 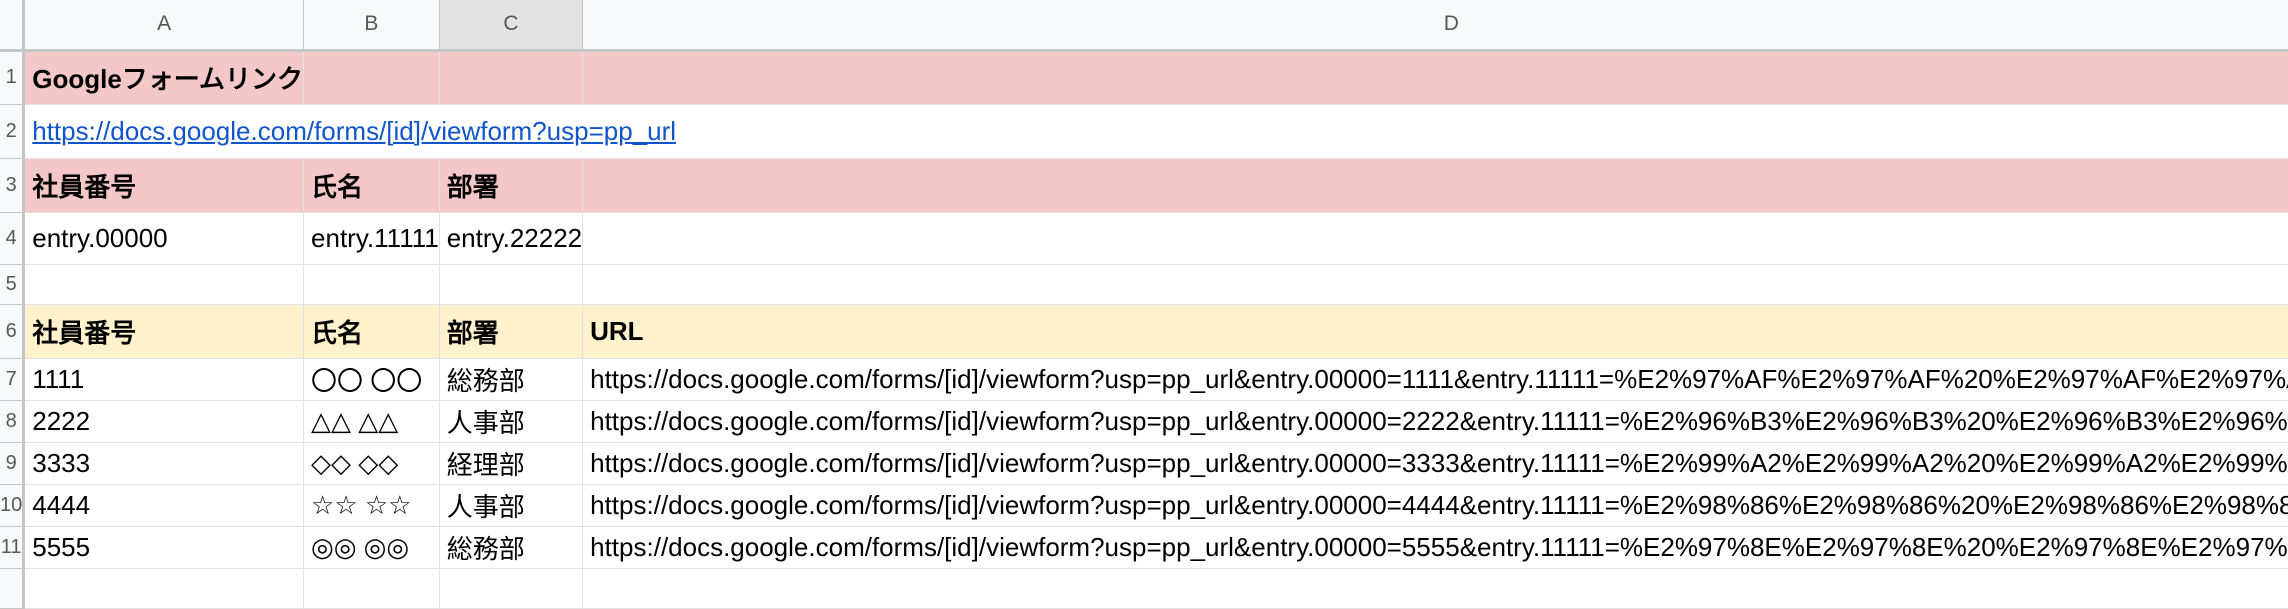 I want to click on cell-a6: 社員番号, so click(x=164, y=331).